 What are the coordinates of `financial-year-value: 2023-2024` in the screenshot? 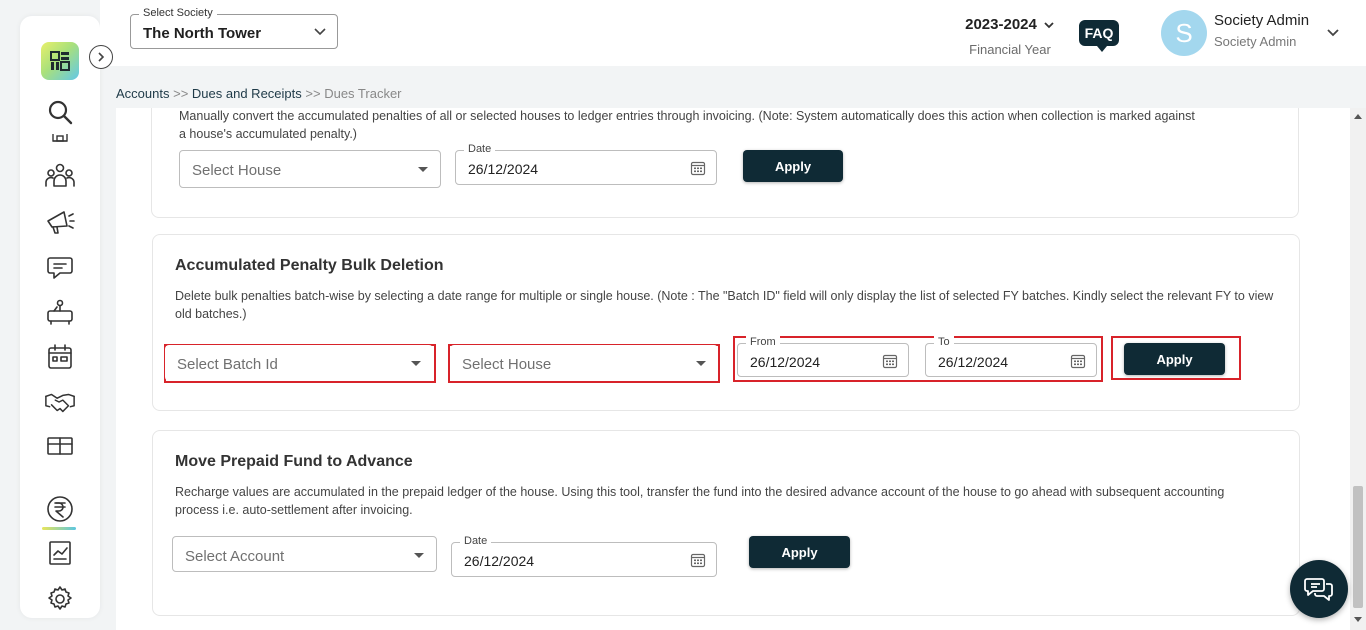 It's located at (1001, 24).